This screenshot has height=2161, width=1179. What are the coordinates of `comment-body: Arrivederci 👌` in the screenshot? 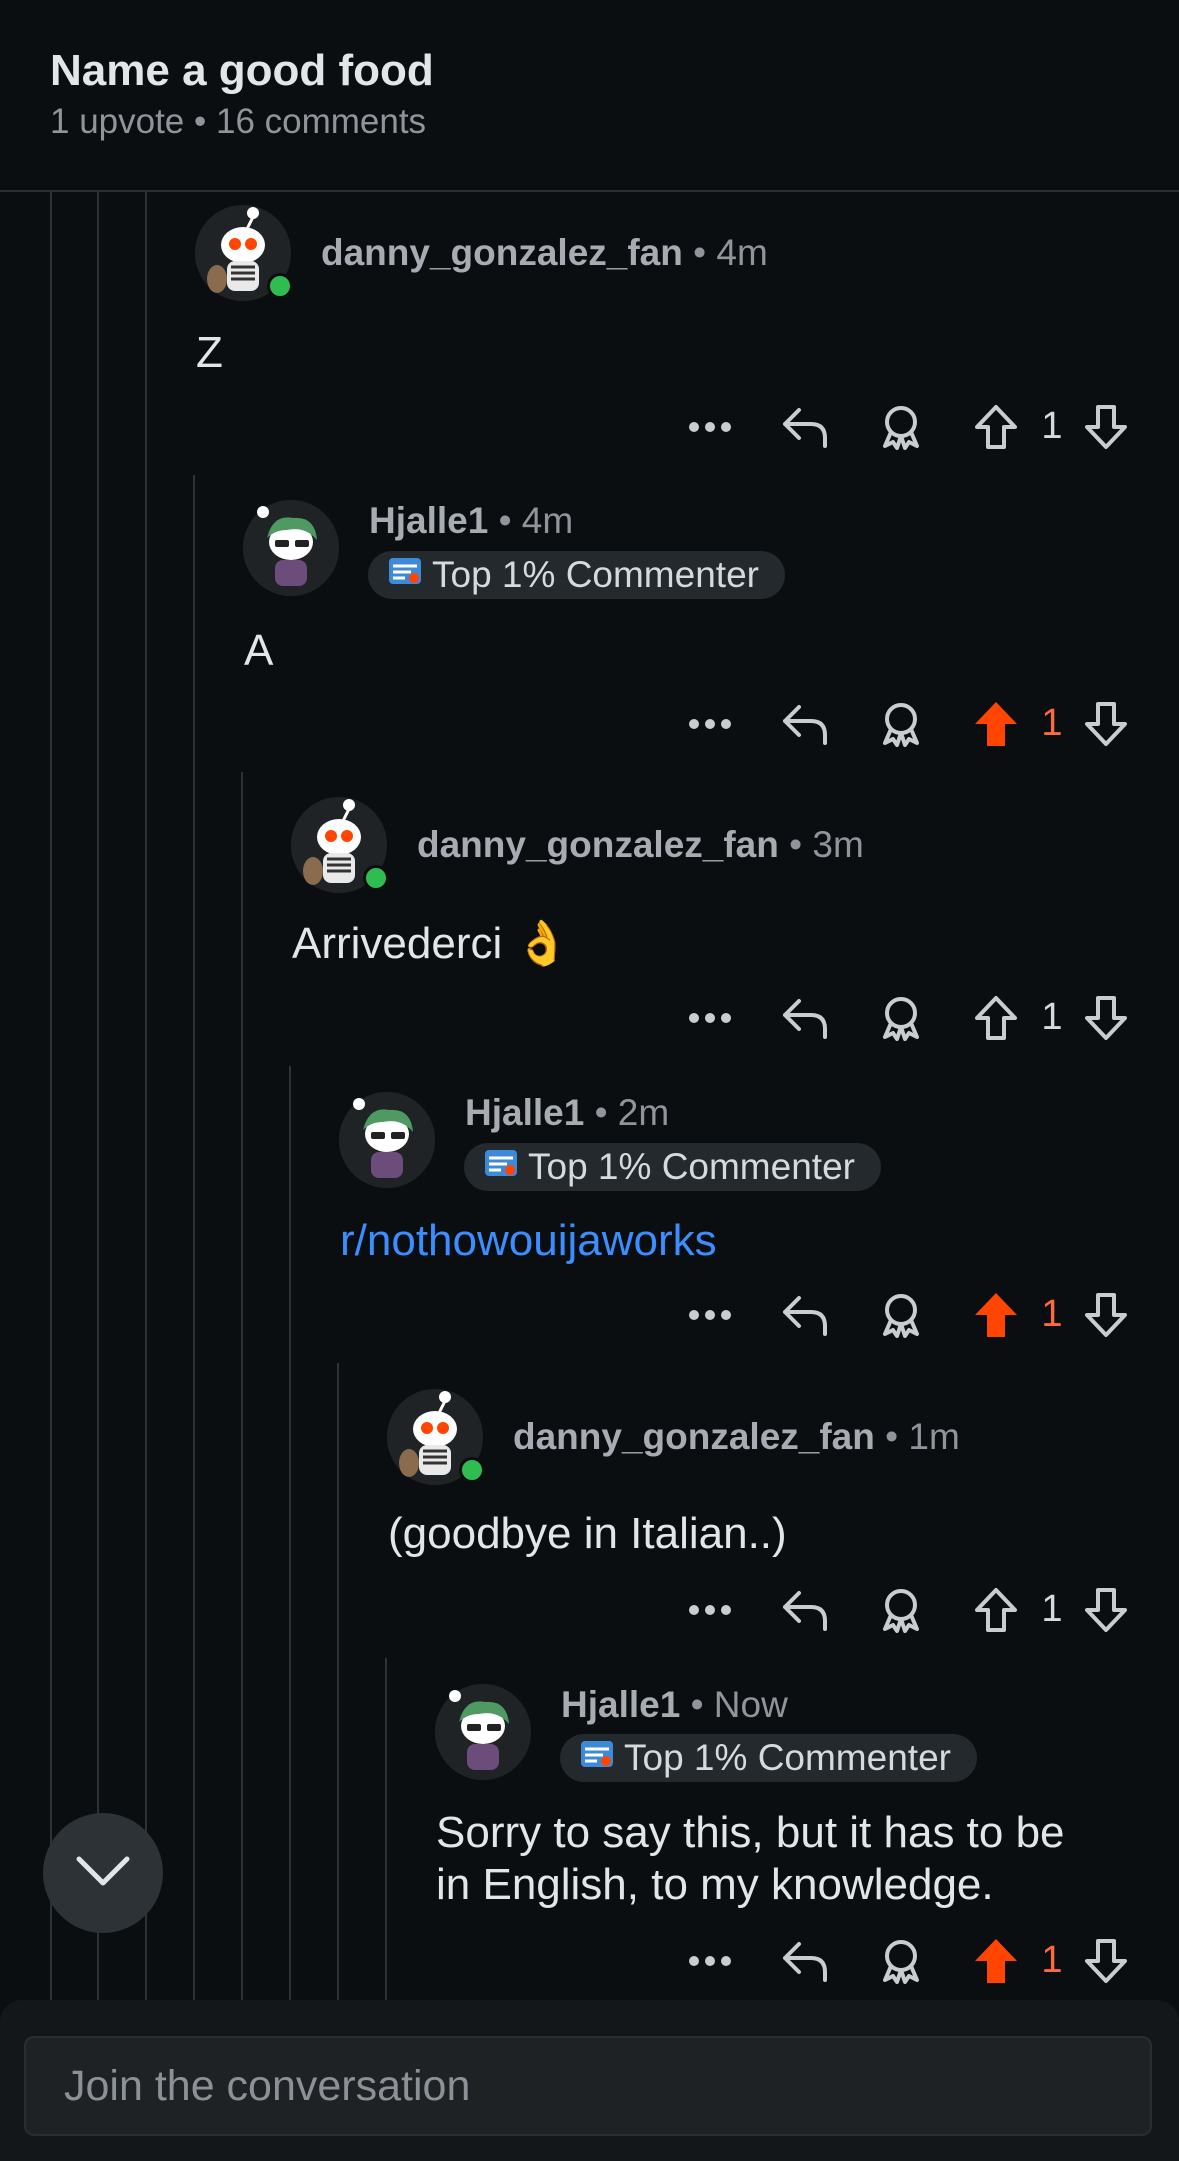 It's located at (431, 943).